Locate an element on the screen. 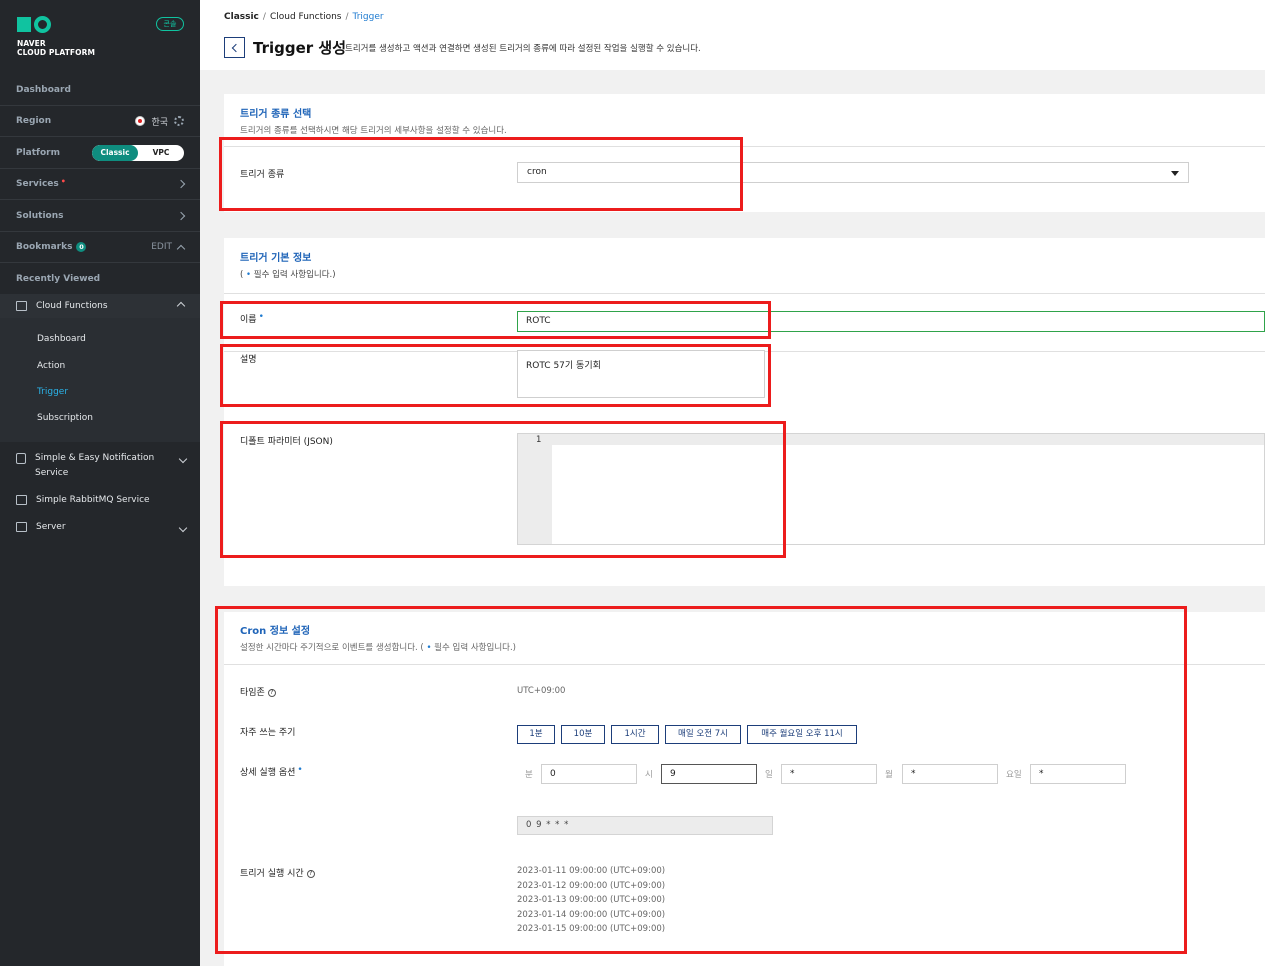 This screenshot has height=966, width=1265. breadcrumb-classic: Classic is located at coordinates (241, 17).